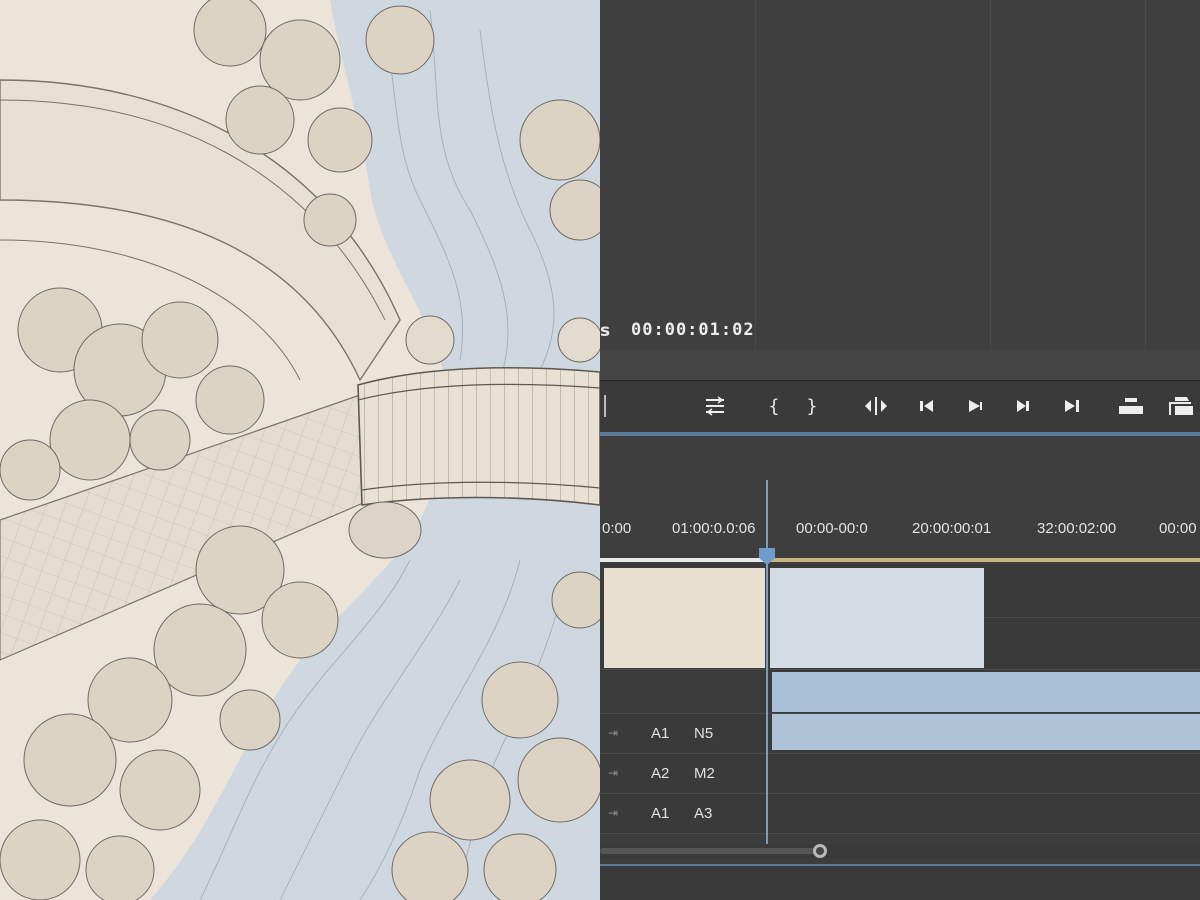 The width and height of the screenshot is (1200, 900). What do you see at coordinates (876, 406) in the screenshot?
I see `split-icon` at bounding box center [876, 406].